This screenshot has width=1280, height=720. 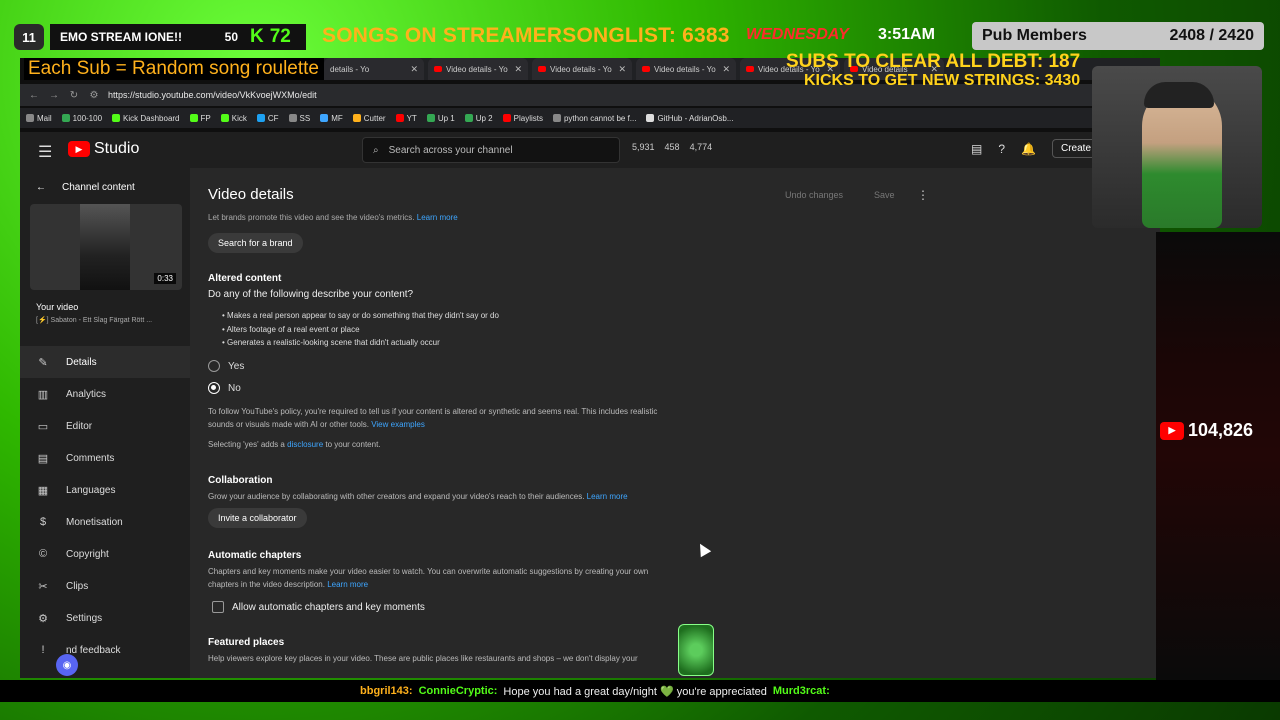 I want to click on stat-1: 5,931, so click(x=643, y=147).